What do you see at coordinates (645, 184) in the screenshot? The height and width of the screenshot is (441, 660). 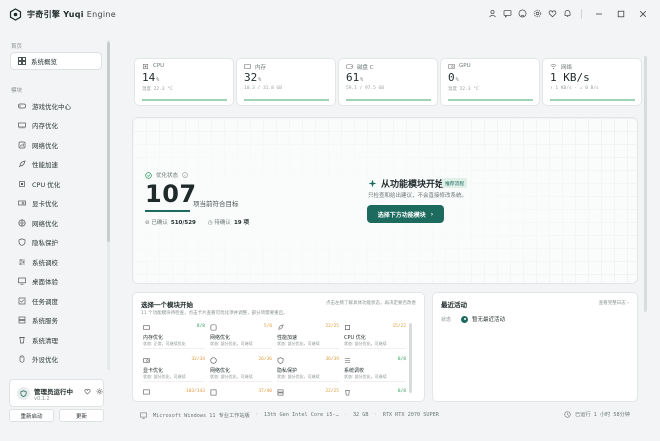 I see `main-scrollbar` at bounding box center [645, 184].